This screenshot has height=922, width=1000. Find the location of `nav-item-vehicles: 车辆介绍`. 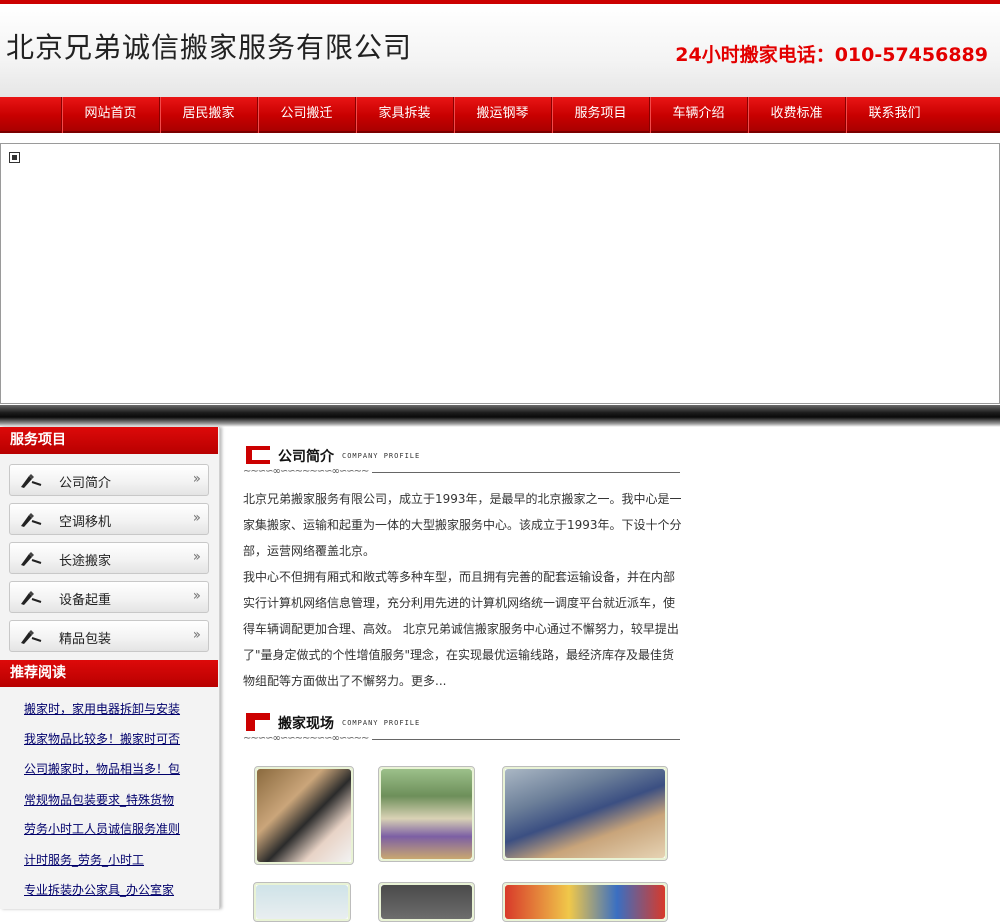

nav-item-vehicles: 车辆介绍 is located at coordinates (698, 115).